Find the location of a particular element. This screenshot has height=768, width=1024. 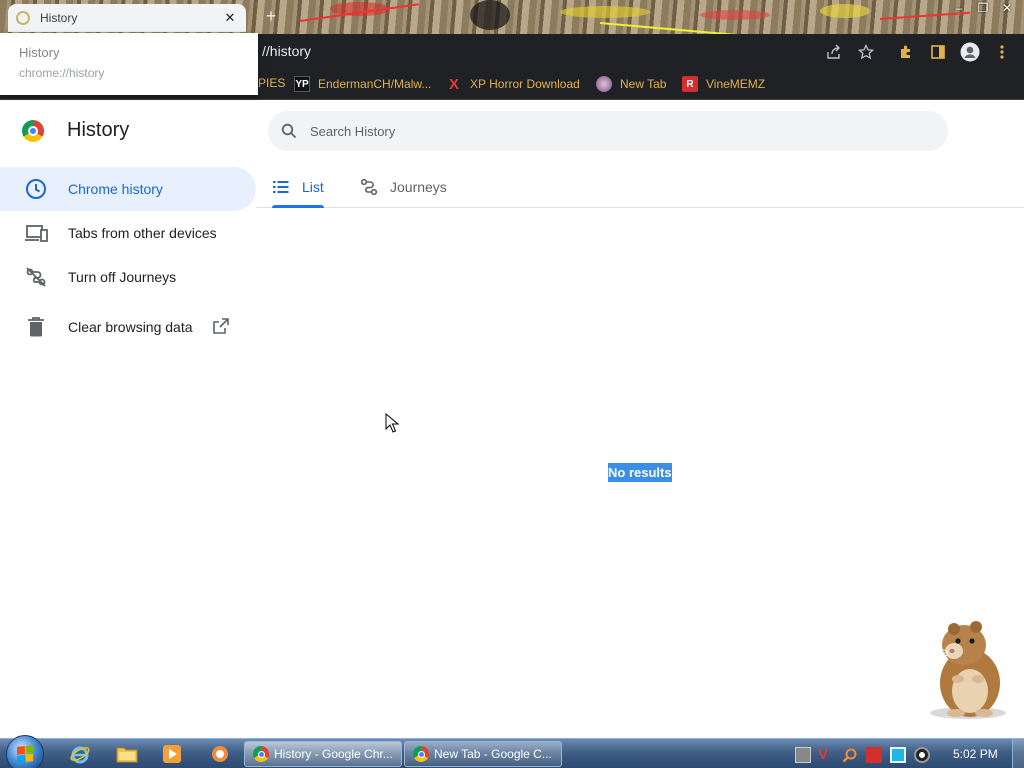

close-window-button: ✕ is located at coordinates (1007, 8).